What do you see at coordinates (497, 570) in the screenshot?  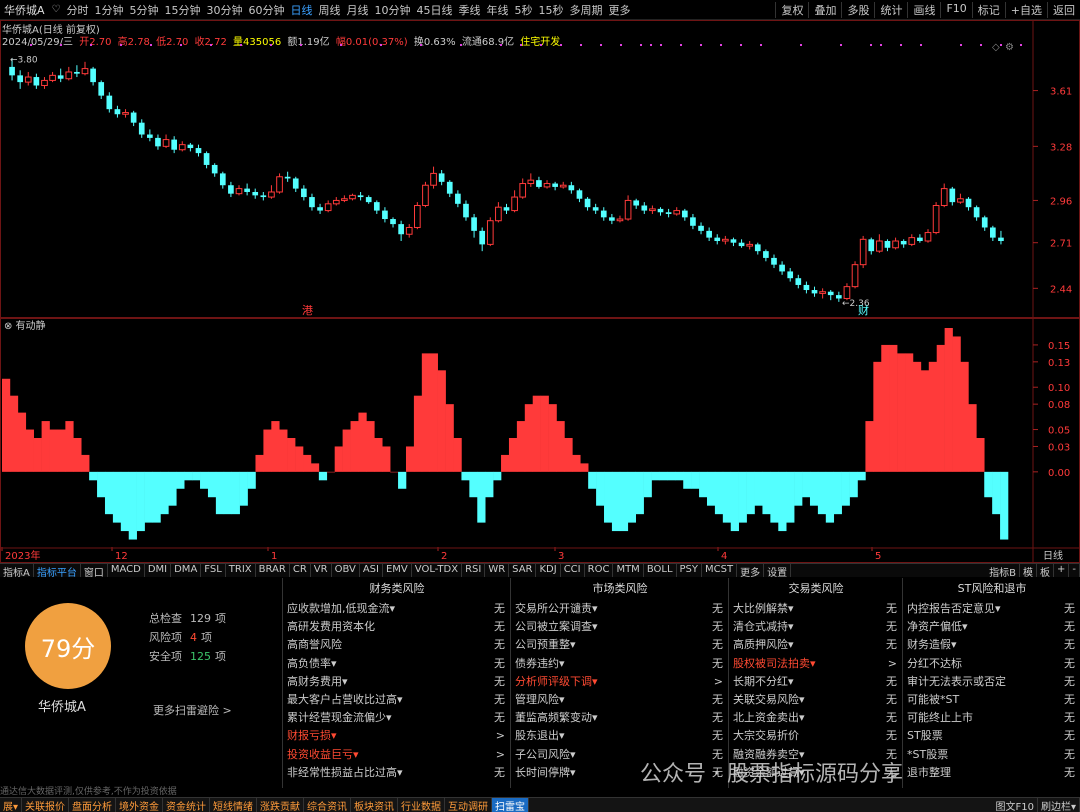 I see `indicator-tab: WR` at bounding box center [497, 570].